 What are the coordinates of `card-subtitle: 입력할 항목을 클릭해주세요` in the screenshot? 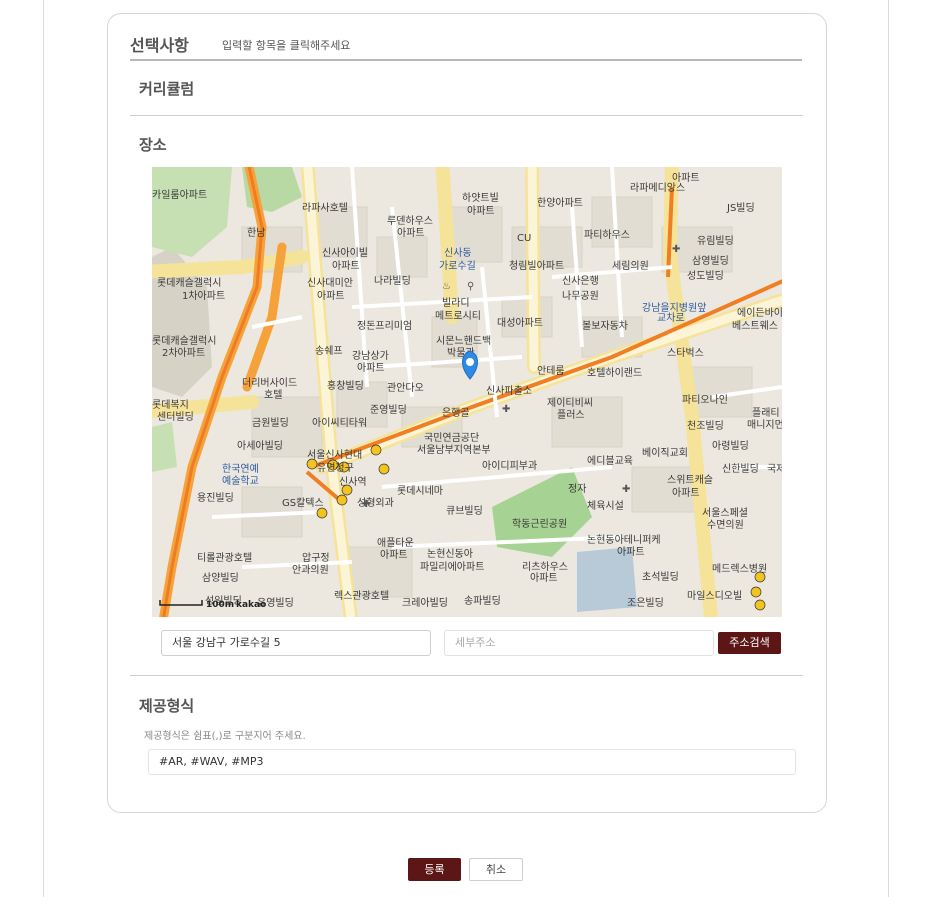 It's located at (286, 45).